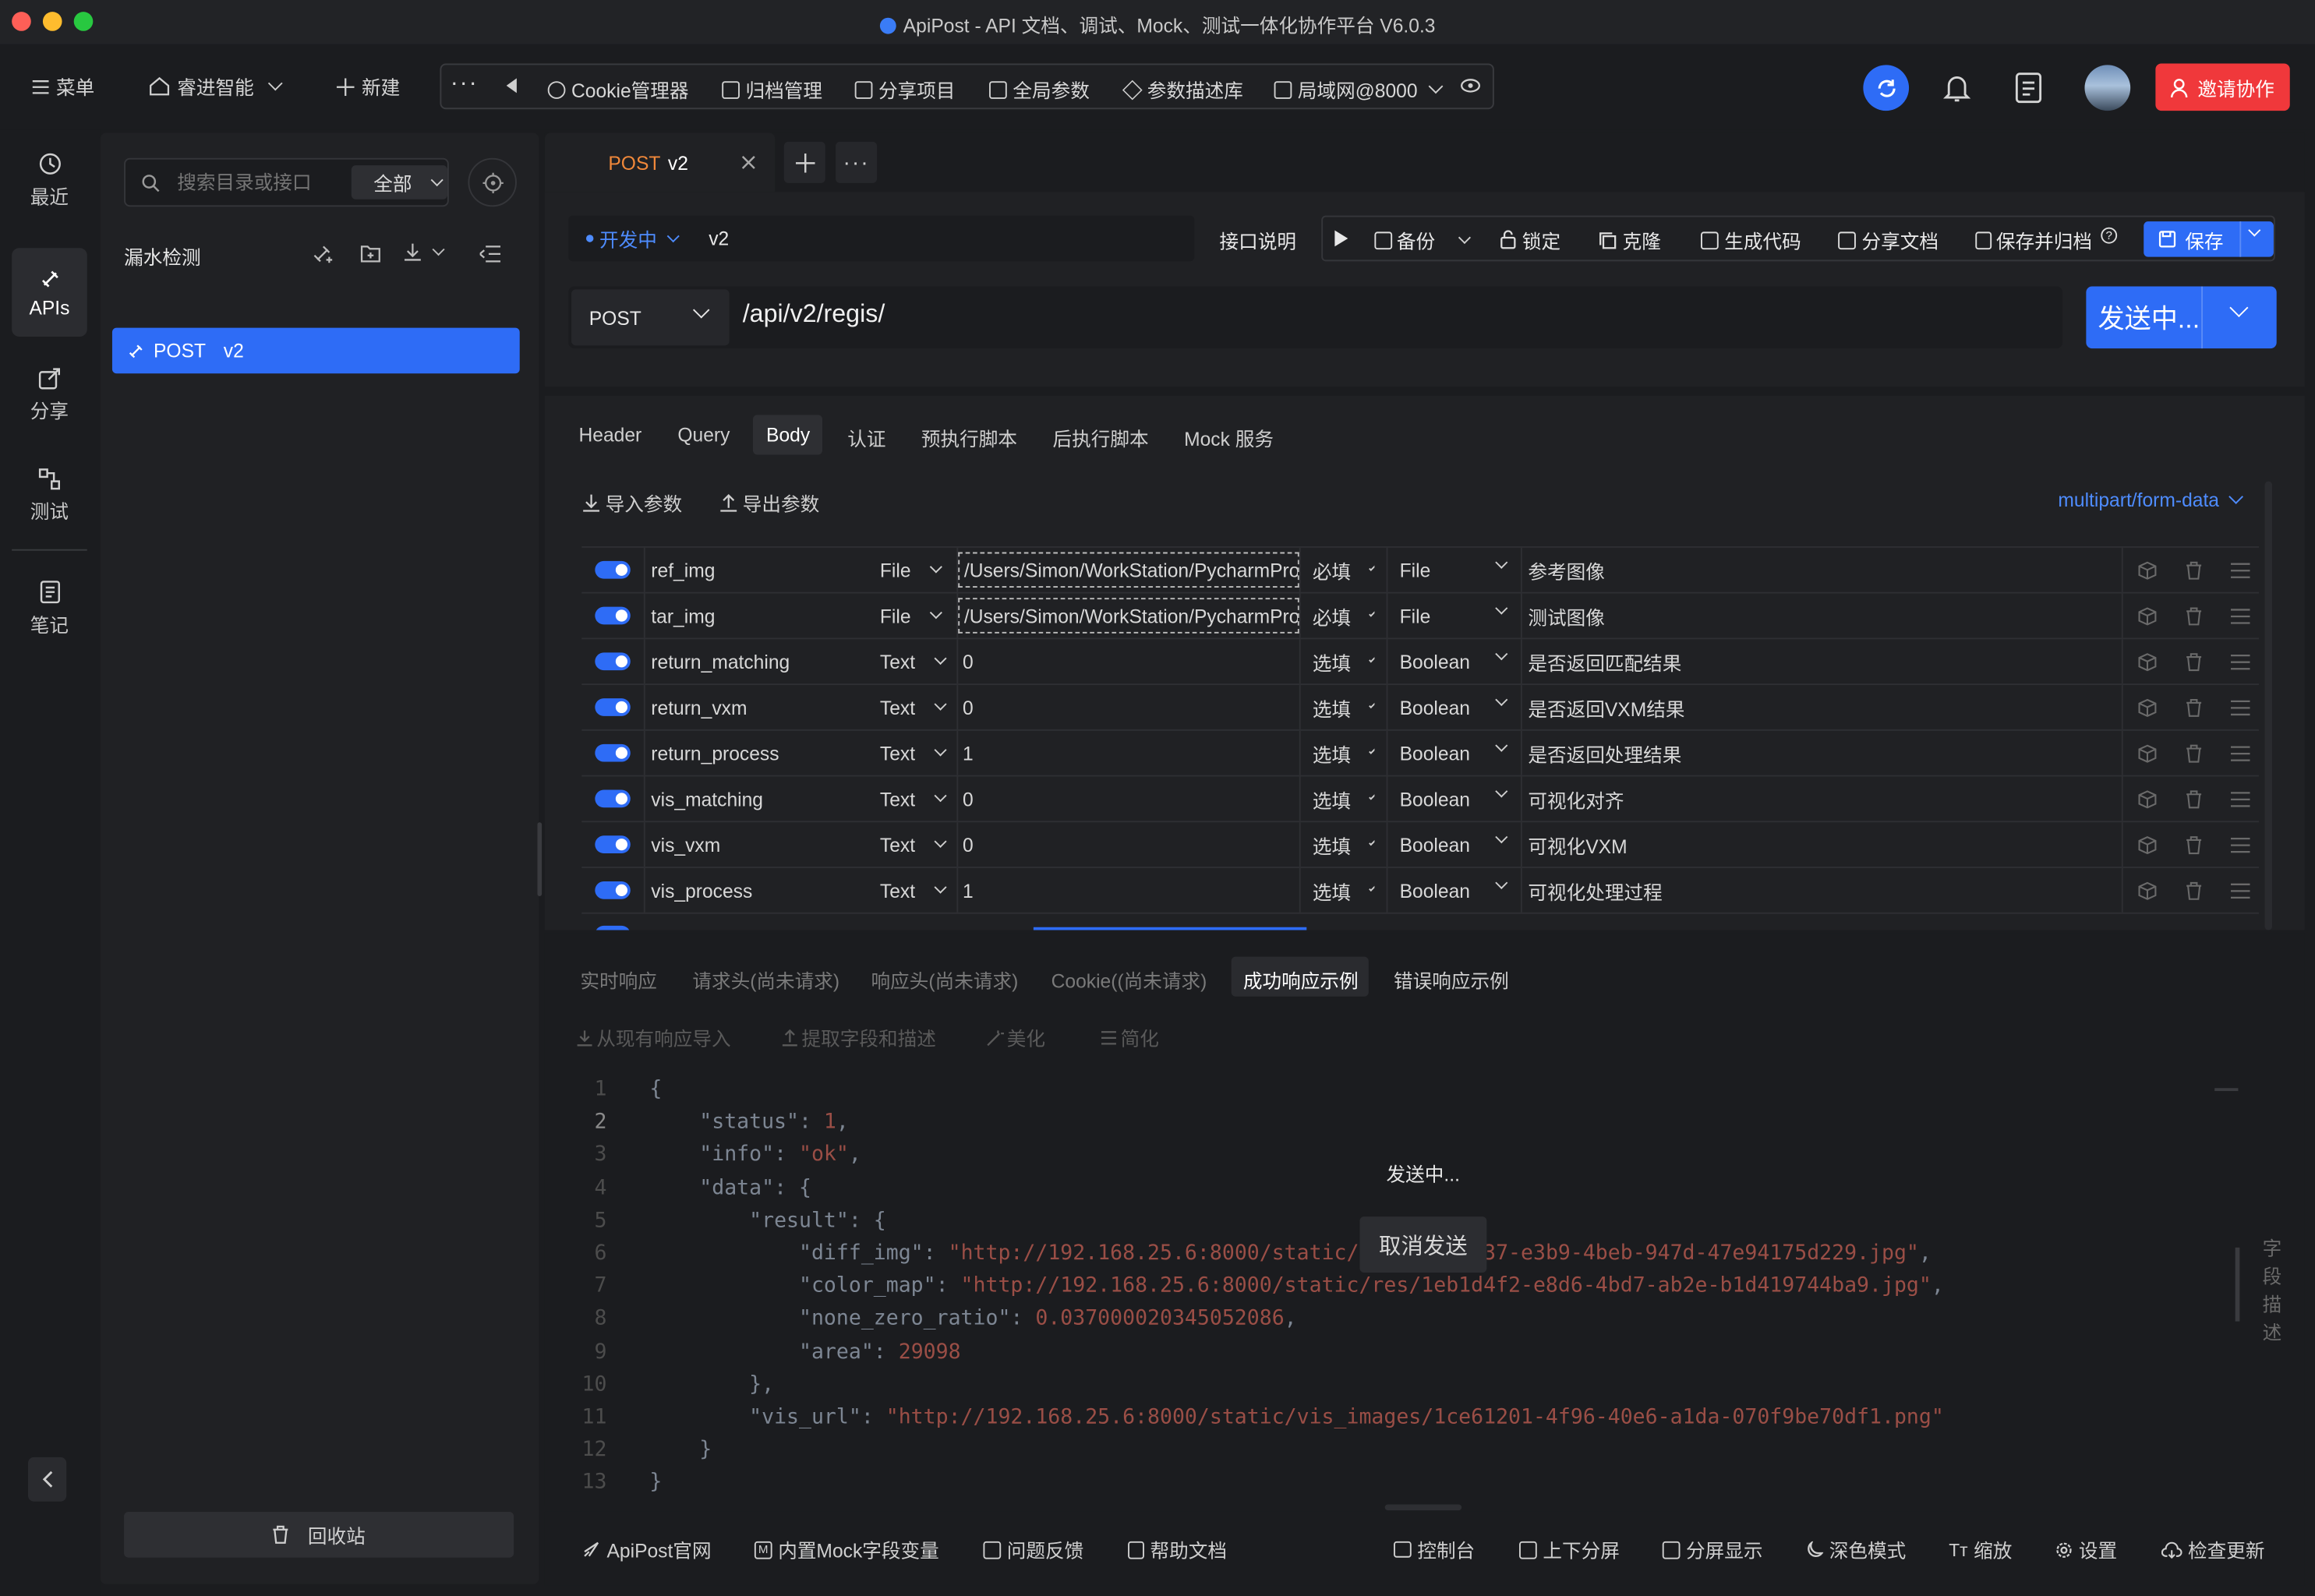  What do you see at coordinates (788, 435) in the screenshot?
I see `tab-body: Body` at bounding box center [788, 435].